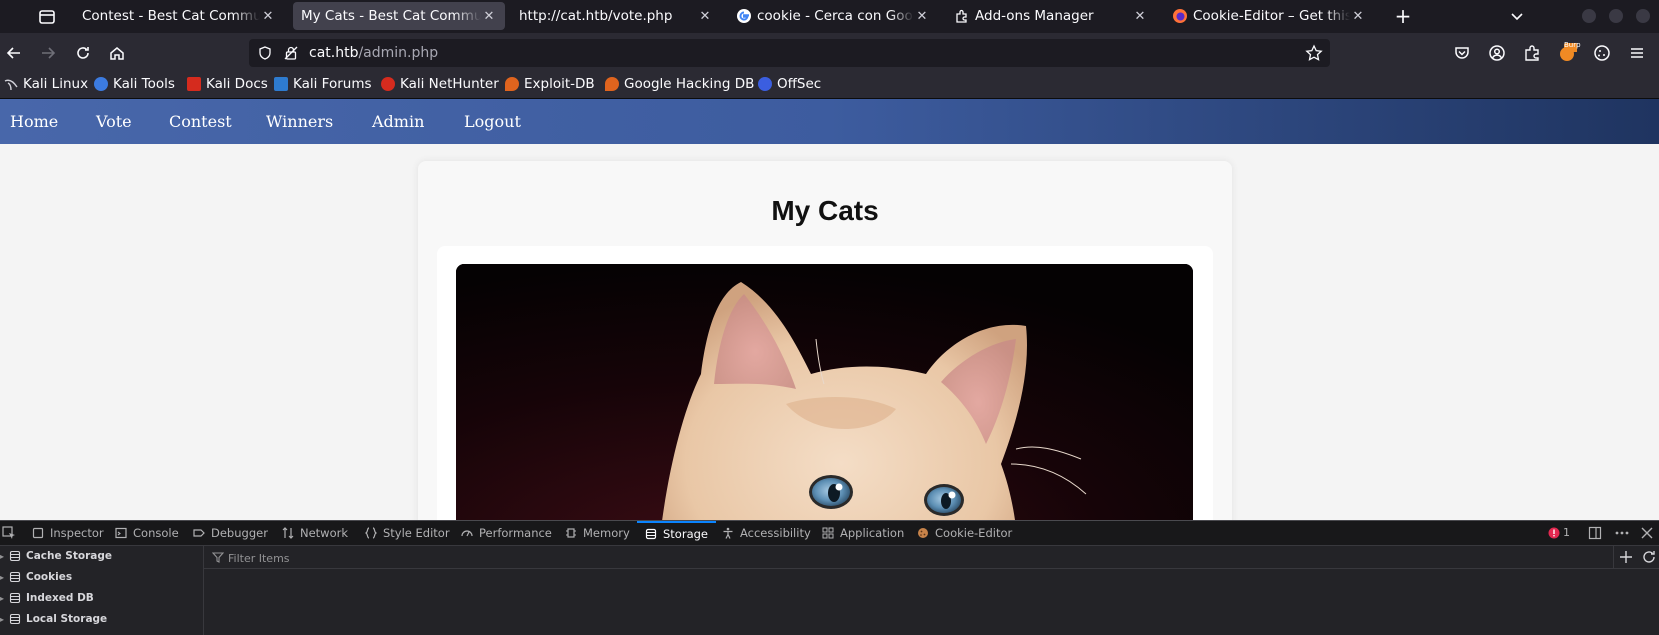  Describe the element at coordinates (1034, 16) in the screenshot. I see `tab-title: Add-ons Manager` at that location.